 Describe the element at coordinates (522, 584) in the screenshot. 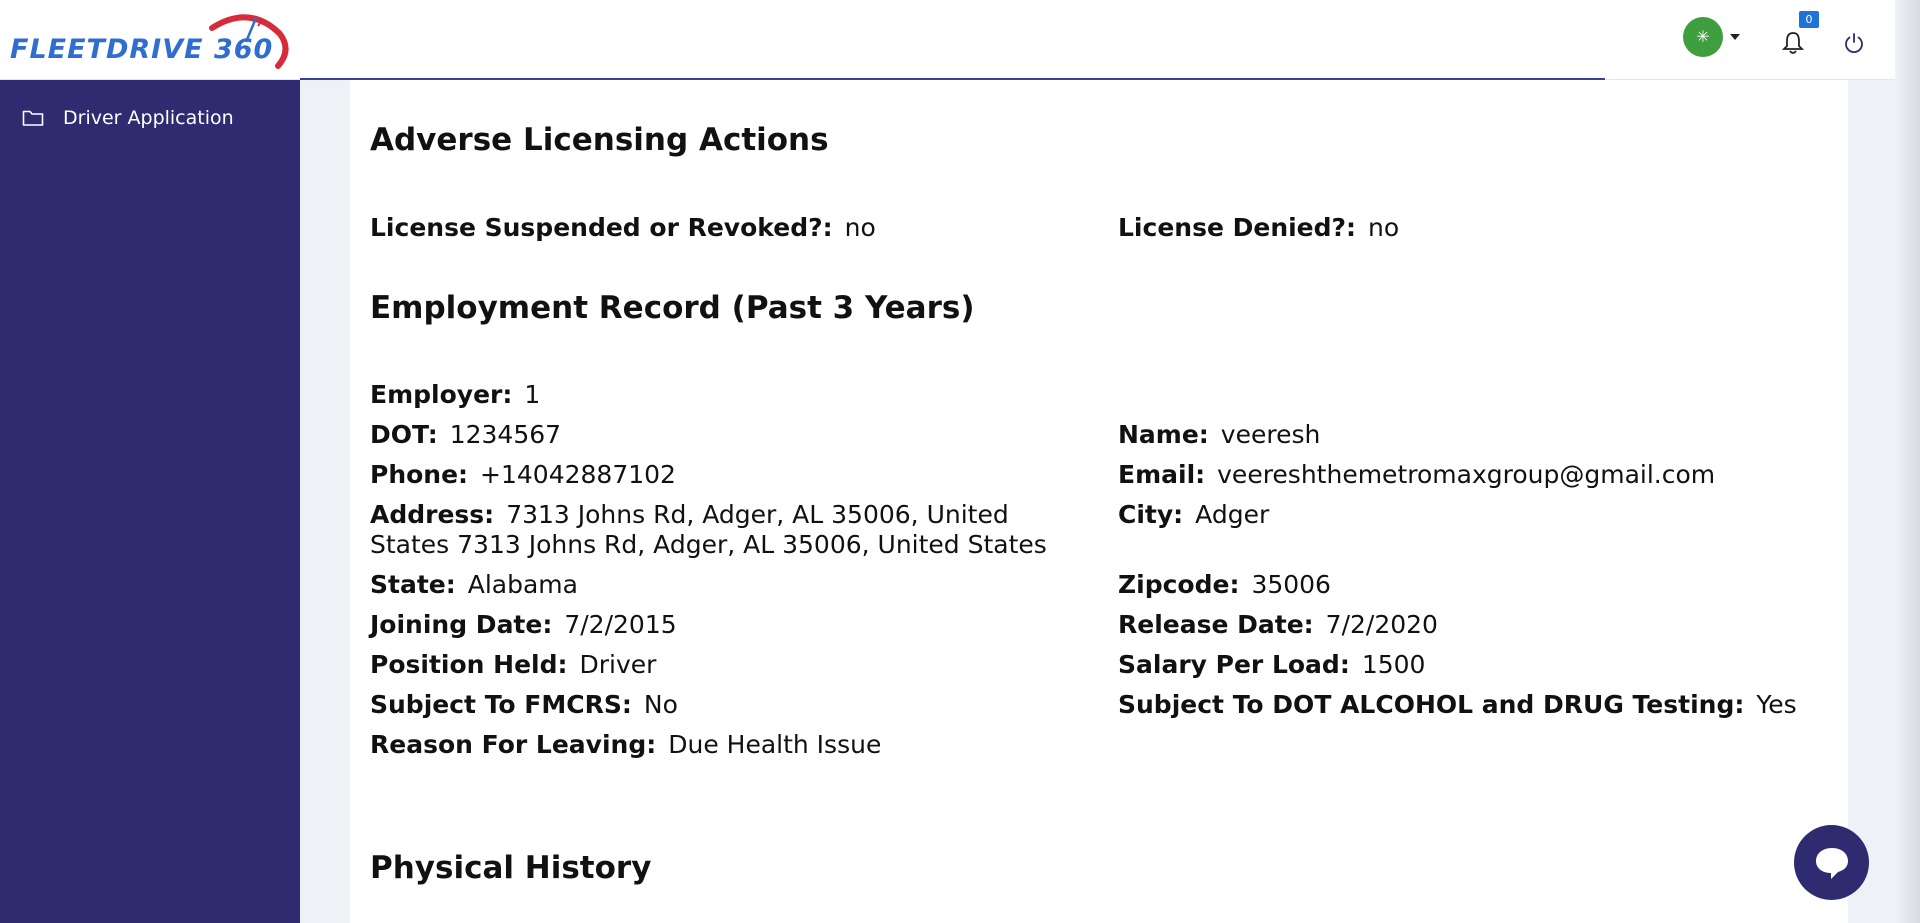

I see `field-value: Alabama` at that location.